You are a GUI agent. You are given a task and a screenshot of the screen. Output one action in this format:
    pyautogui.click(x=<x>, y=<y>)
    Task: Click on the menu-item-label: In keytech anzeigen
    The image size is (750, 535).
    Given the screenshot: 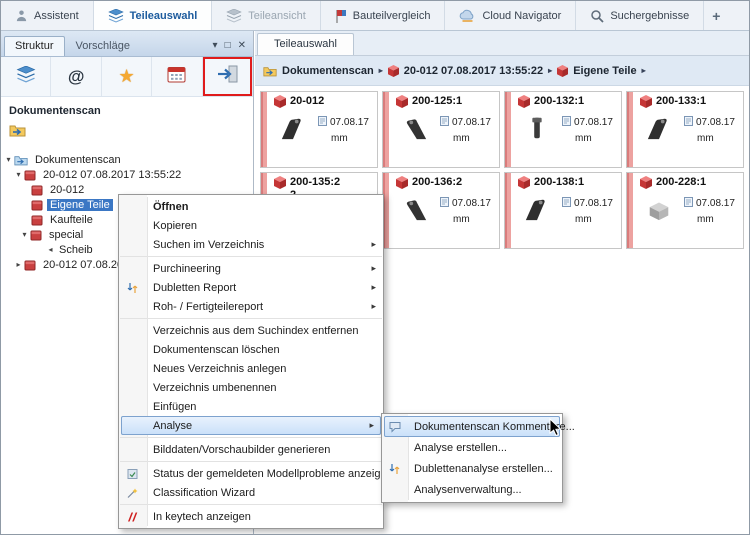 What is the action you would take?
    pyautogui.click(x=202, y=516)
    